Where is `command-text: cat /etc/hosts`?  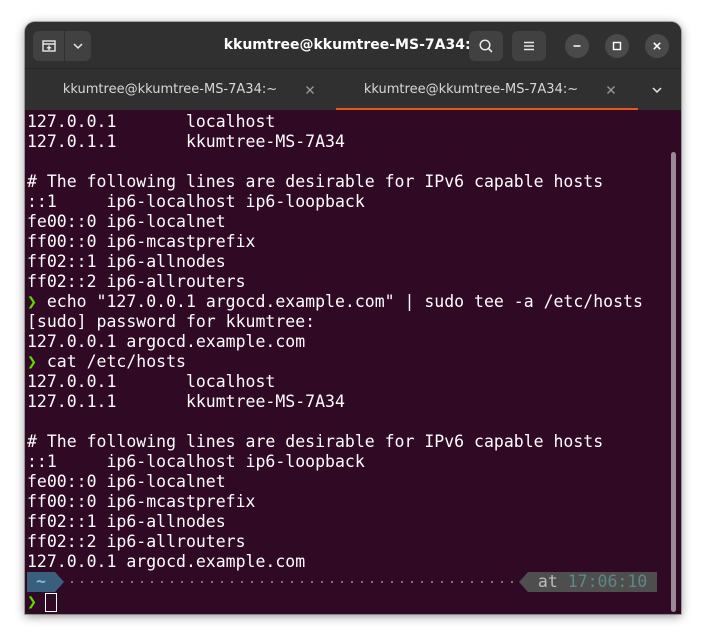 command-text: cat /etc/hosts is located at coordinates (111, 361).